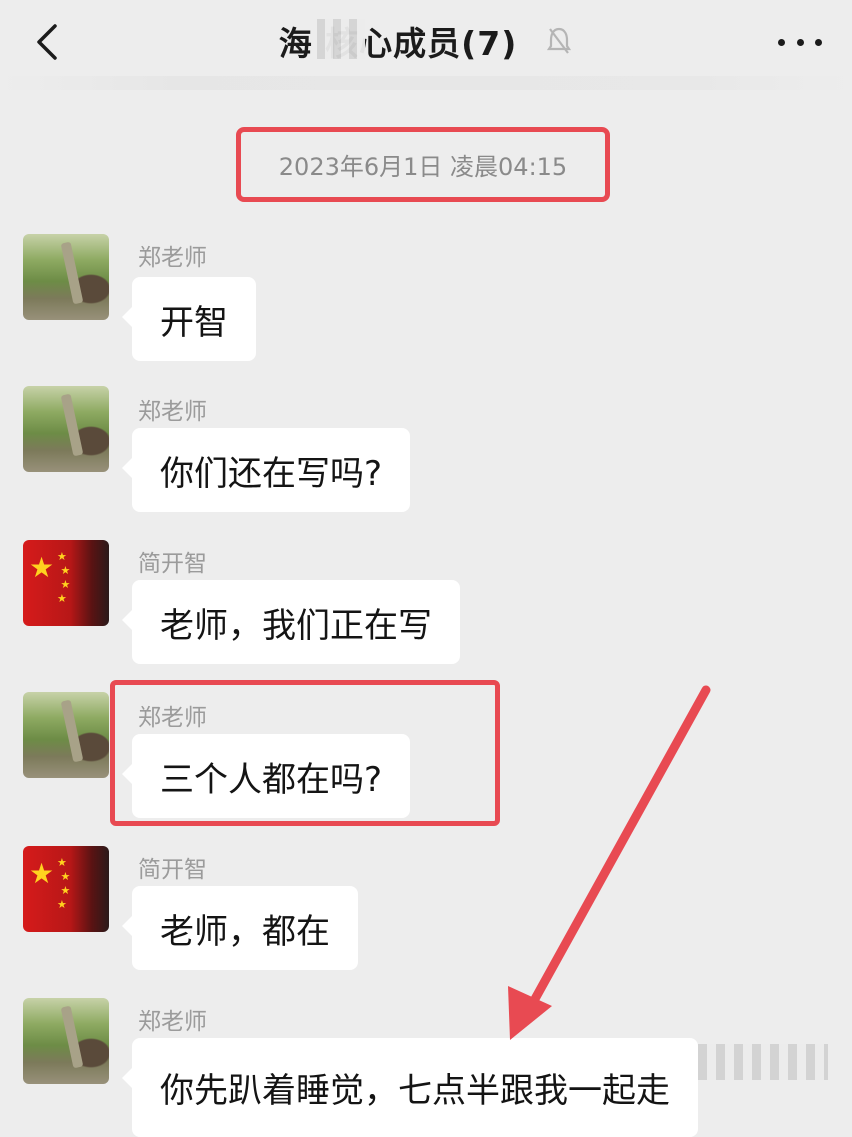 The width and height of the screenshot is (852, 1137). Describe the element at coordinates (410, 1087) in the screenshot. I see `message-bubble: 你先趴着睡觉，七点半跟我一起走` at that location.